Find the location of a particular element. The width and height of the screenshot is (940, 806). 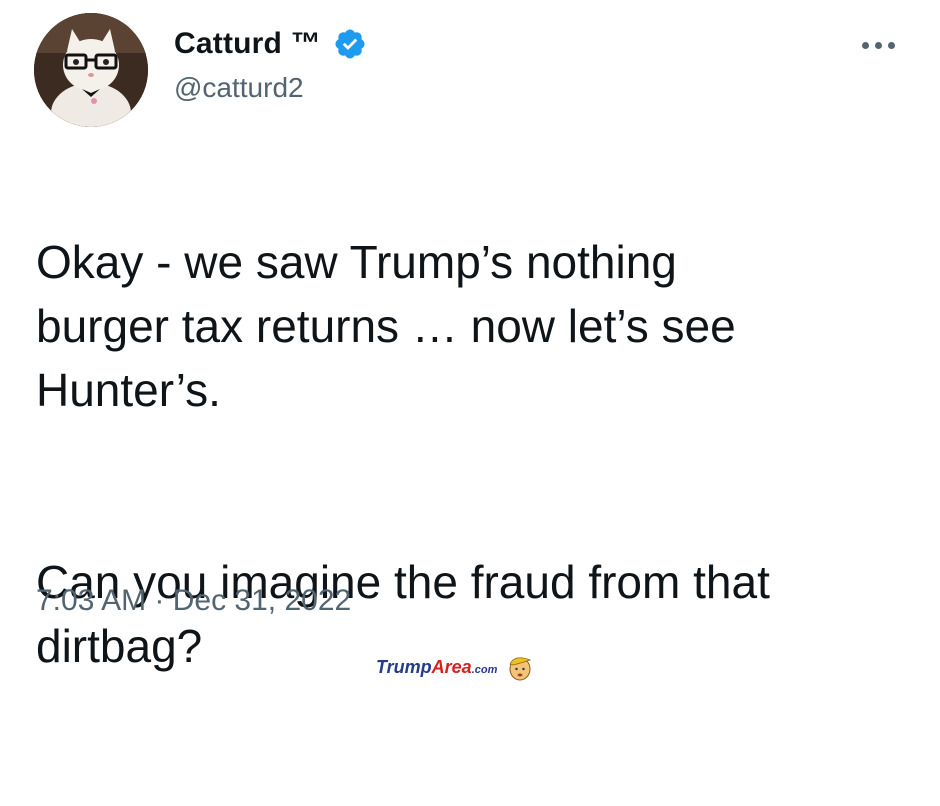

watermark: TrumpArea.com is located at coordinates (455, 667).